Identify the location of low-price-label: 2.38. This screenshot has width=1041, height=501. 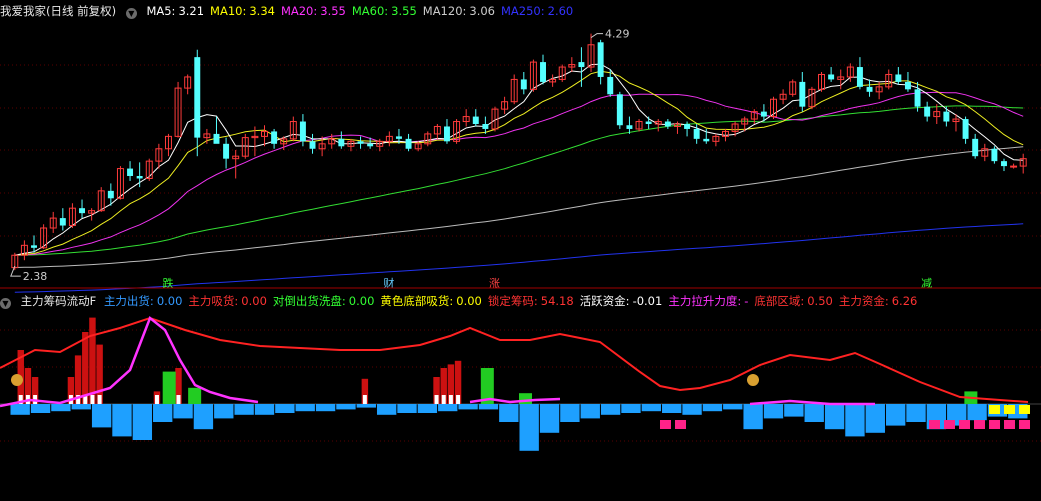
(35, 276).